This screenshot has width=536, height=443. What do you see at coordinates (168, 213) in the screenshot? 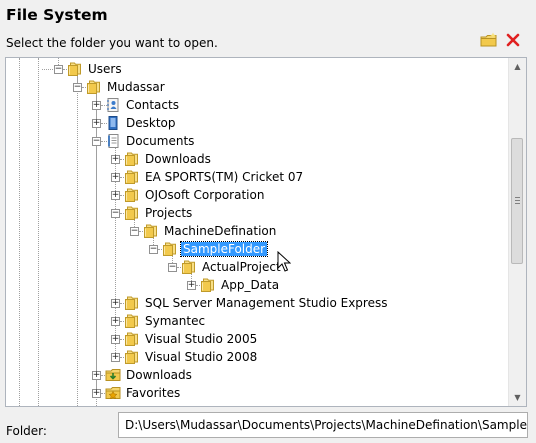
I see `tree-item-label: Projects` at bounding box center [168, 213].